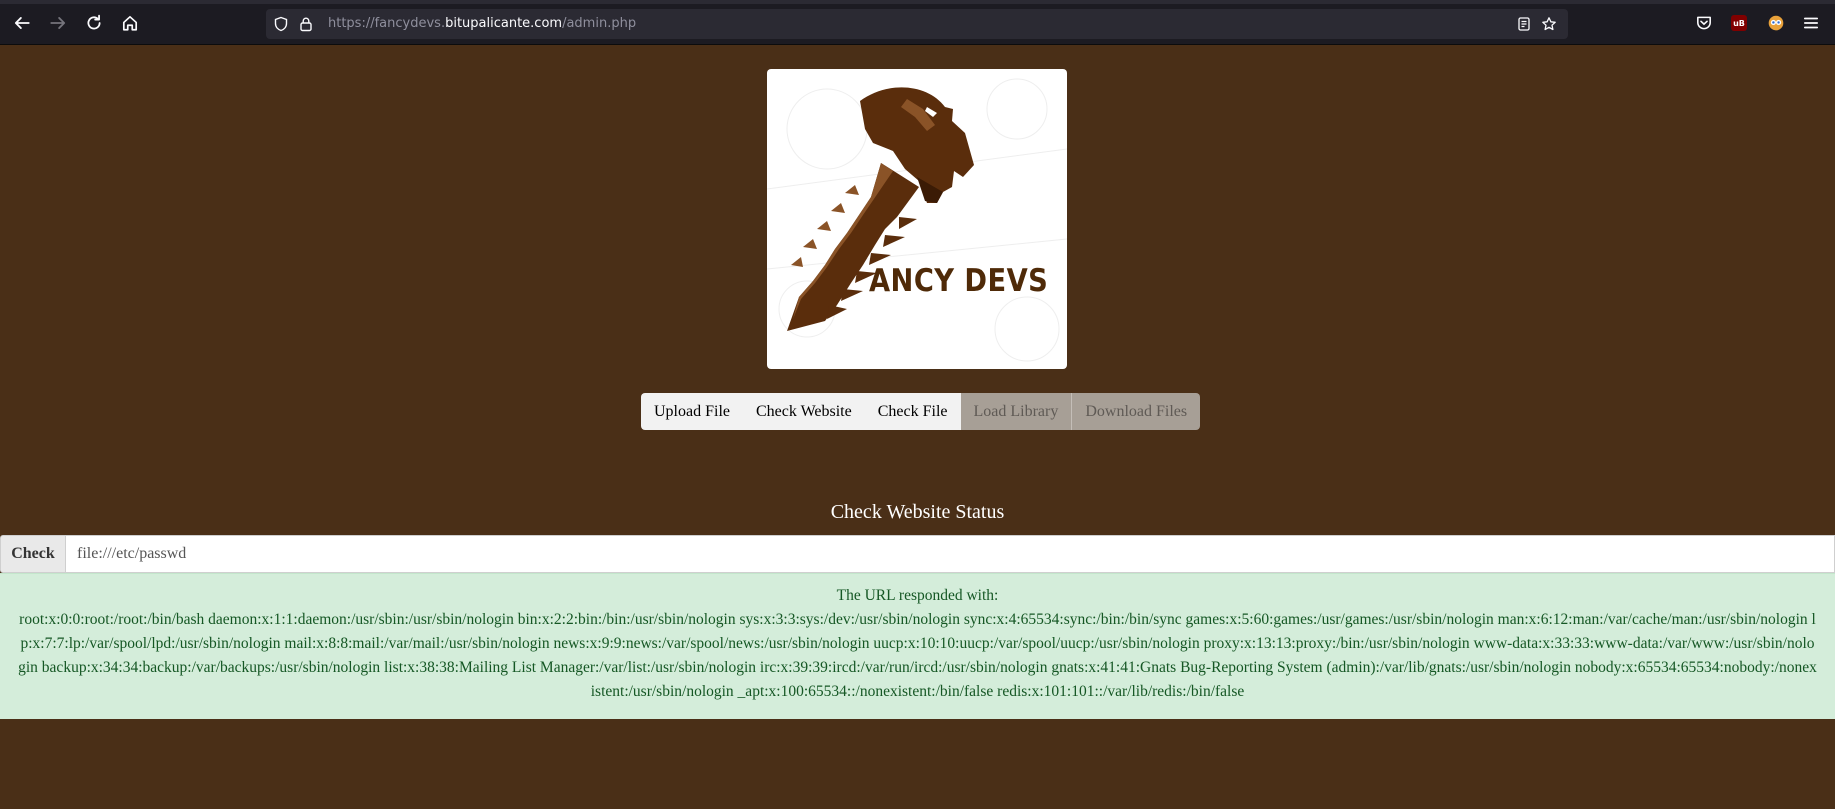 The image size is (1835, 809). What do you see at coordinates (281, 24) in the screenshot?
I see `tracking-protection-shield-icon` at bounding box center [281, 24].